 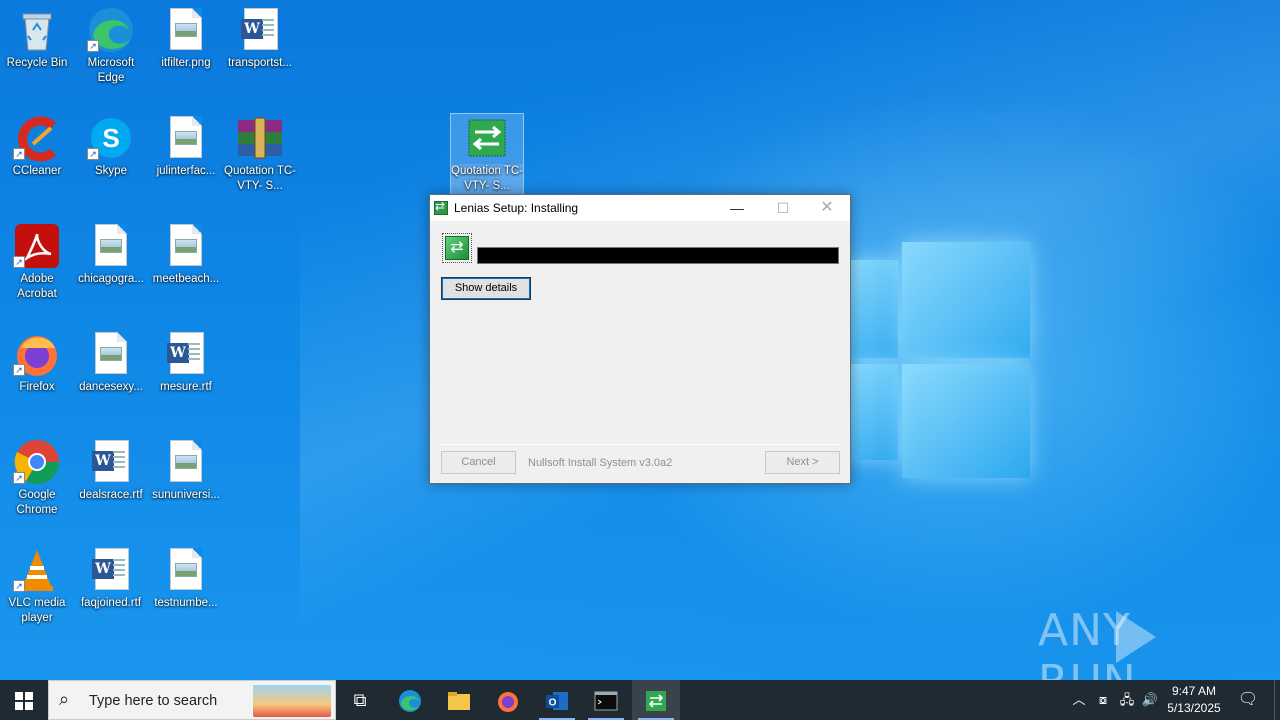 What do you see at coordinates (111, 171) in the screenshot?
I see `desktop-icon-label: Skype` at bounding box center [111, 171].